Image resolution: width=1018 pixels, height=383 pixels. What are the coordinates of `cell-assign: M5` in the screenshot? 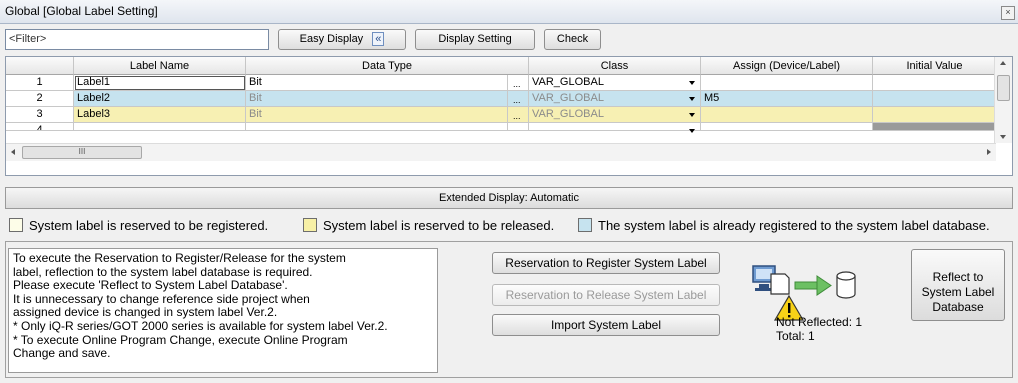 It's located at (787, 99).